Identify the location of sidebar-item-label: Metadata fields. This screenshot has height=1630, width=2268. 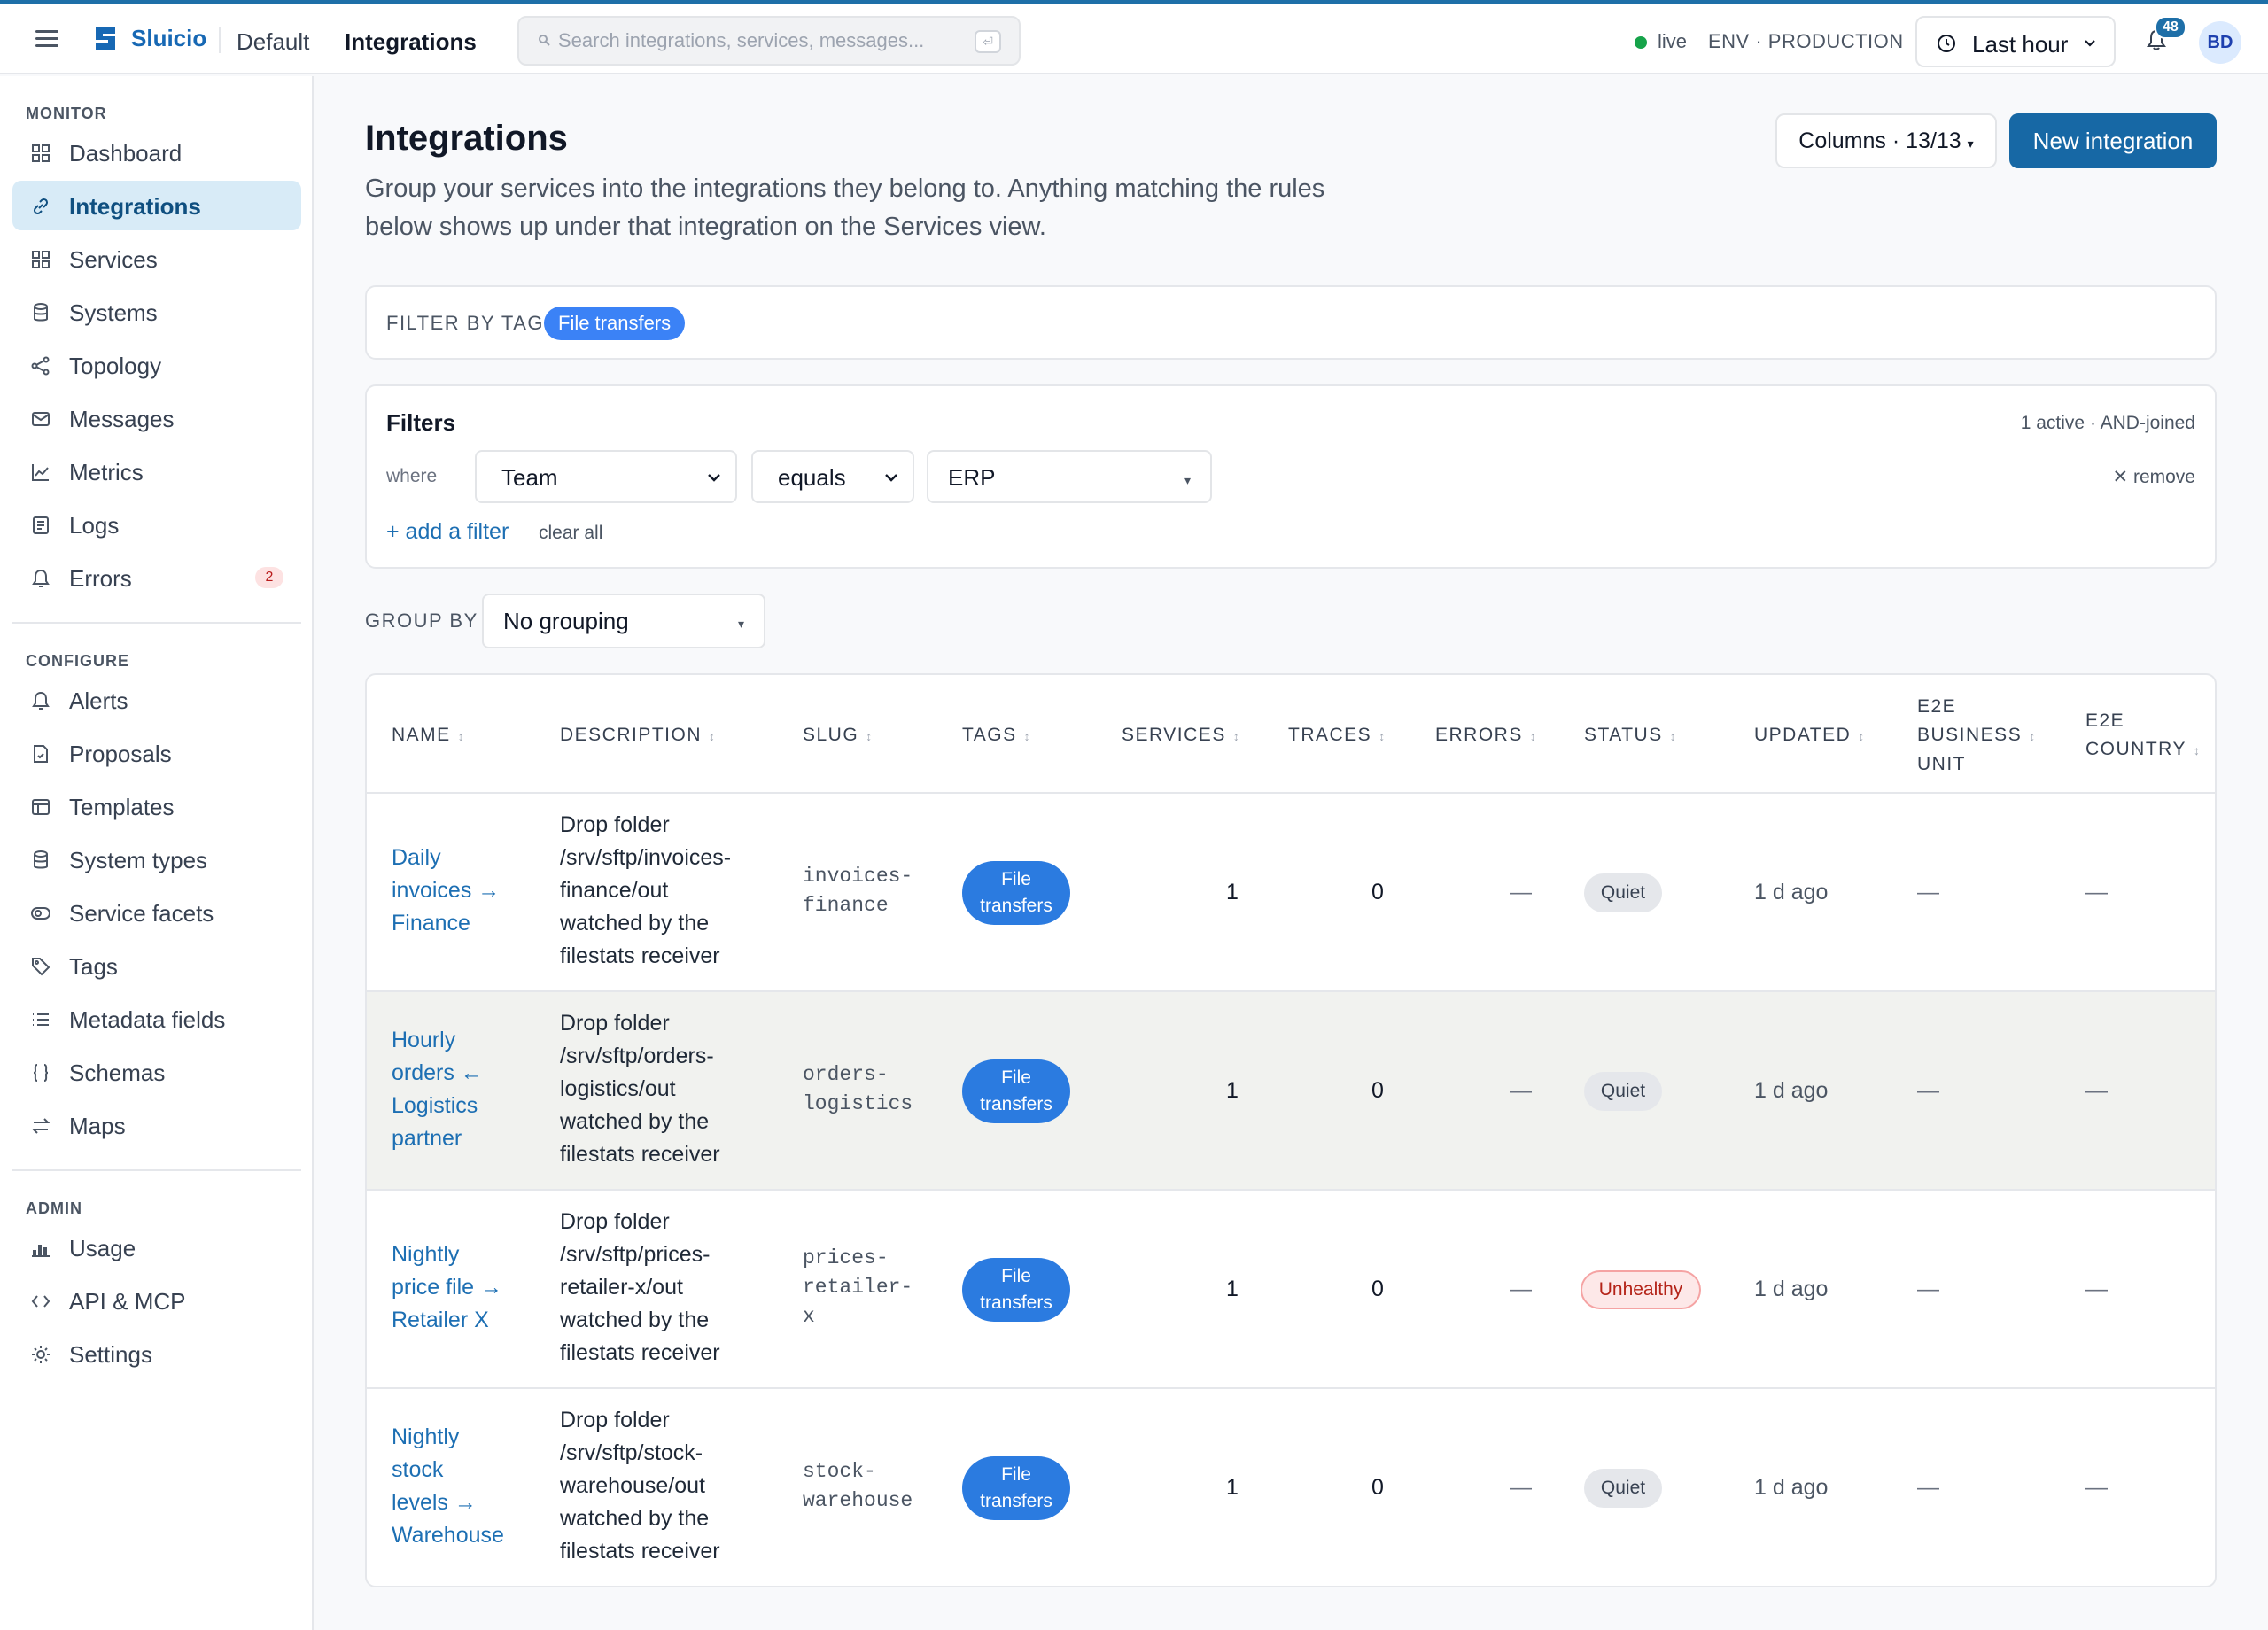
(147, 1019).